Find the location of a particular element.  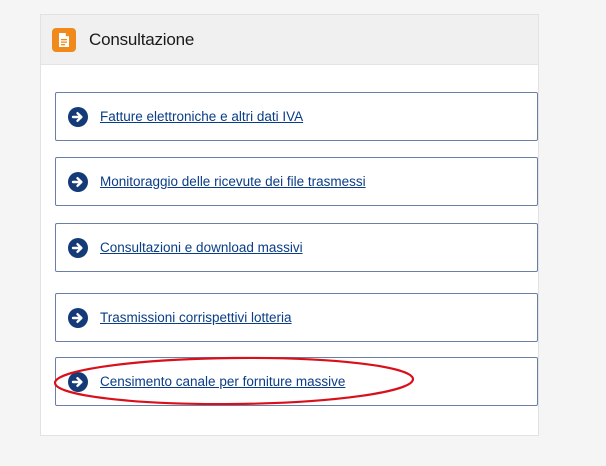

panel-header: Consultazione is located at coordinates (289, 40).